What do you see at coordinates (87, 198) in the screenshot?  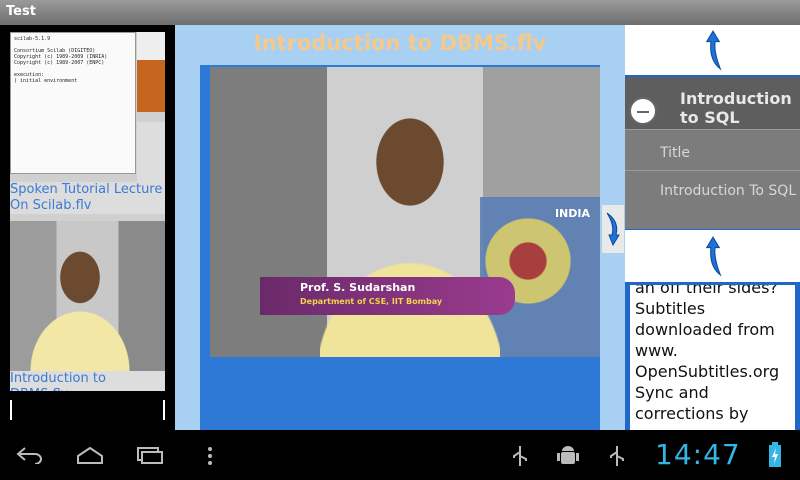 I see `playlist-item-label: Spoken Tutorial Lecture On Scilab.flv` at bounding box center [87, 198].